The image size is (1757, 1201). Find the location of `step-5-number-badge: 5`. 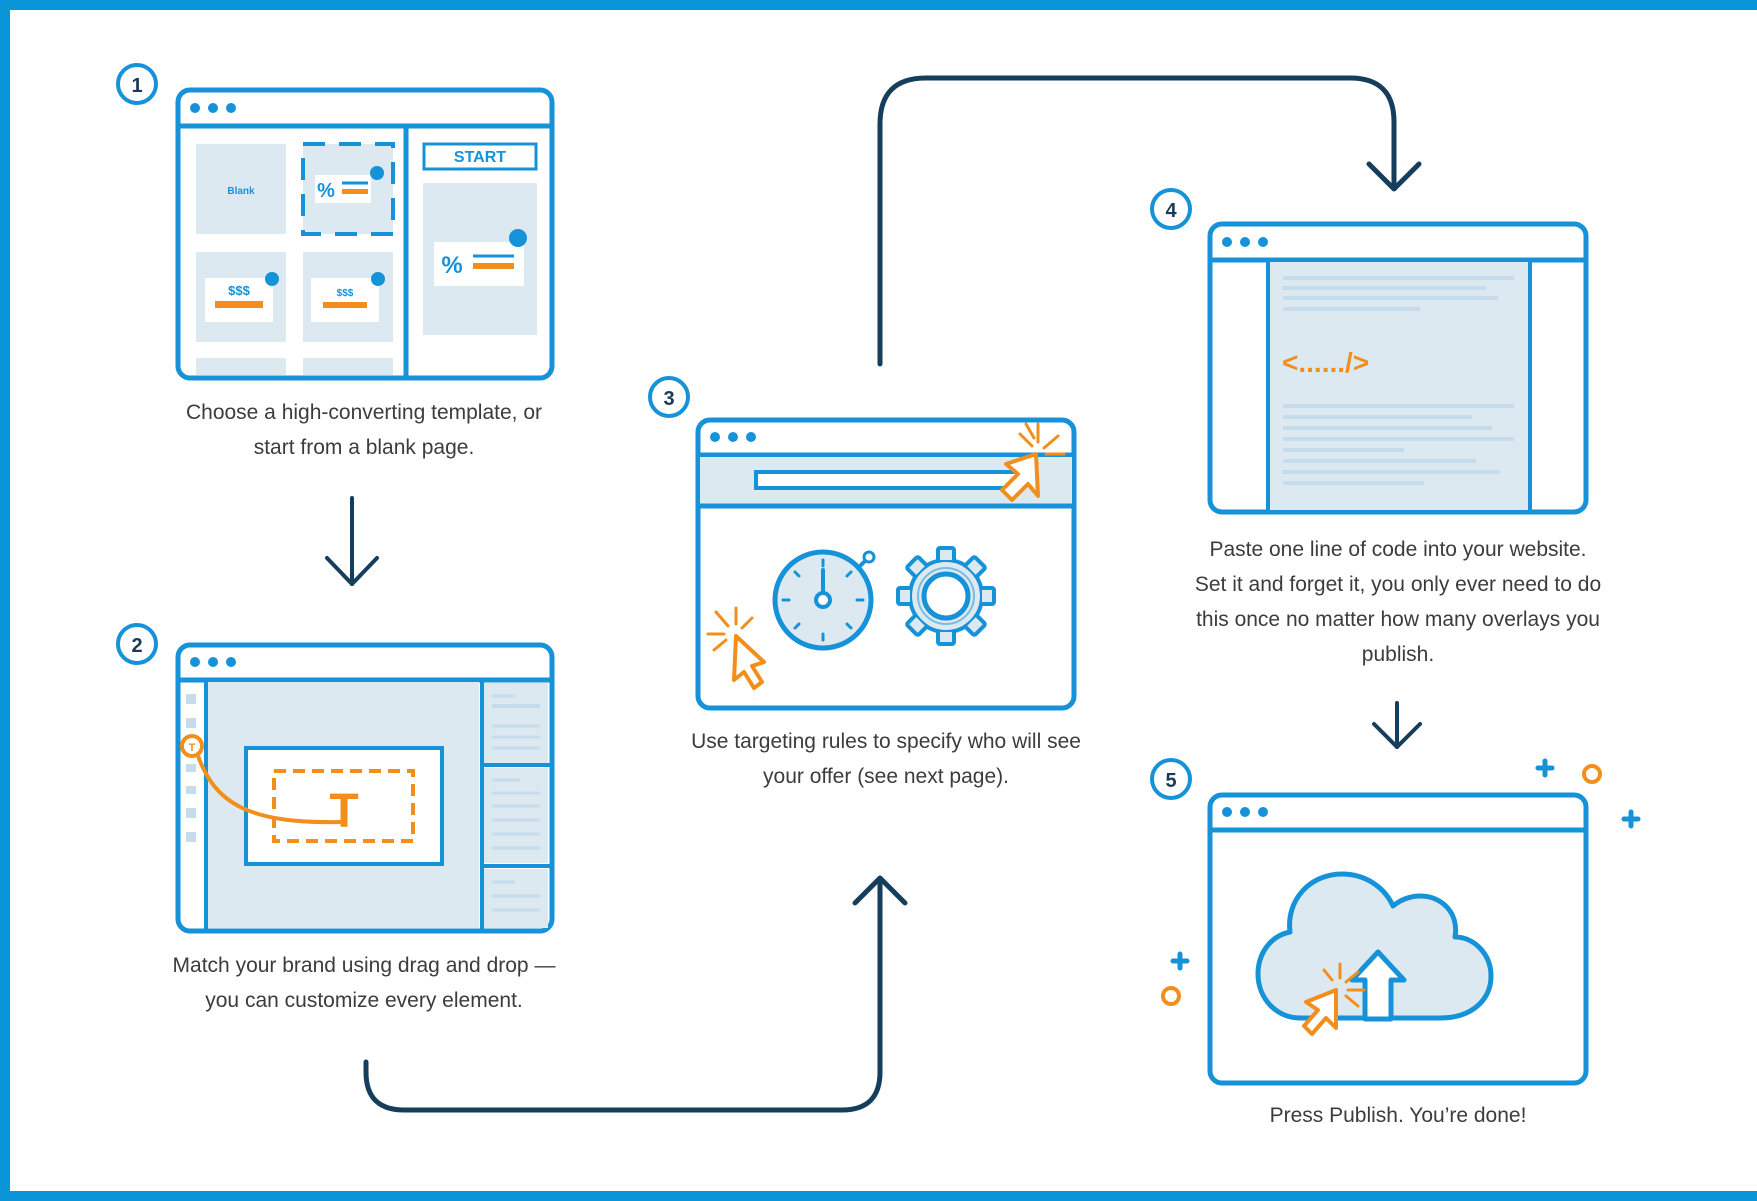

step-5-number-badge: 5 is located at coordinates (1171, 779).